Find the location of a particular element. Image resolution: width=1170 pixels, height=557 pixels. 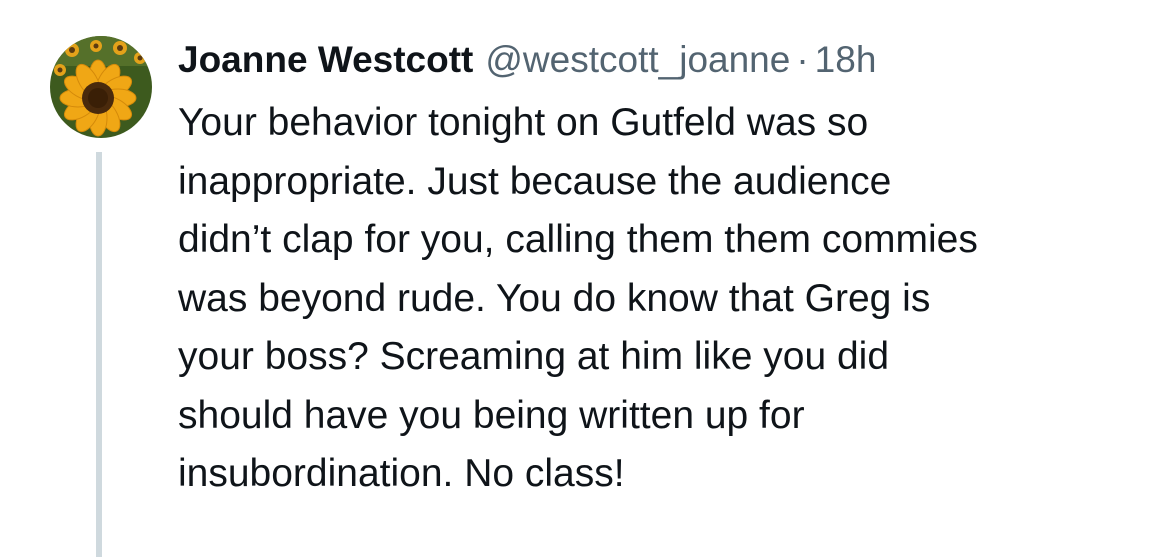

sunflower-avatar-icon is located at coordinates (101, 87).